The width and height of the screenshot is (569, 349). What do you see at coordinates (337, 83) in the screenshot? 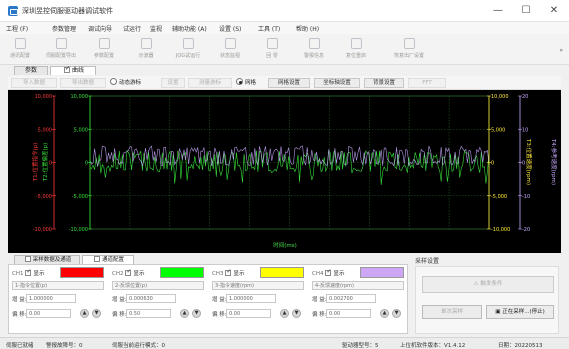
I see `axis-config-button: 坐标轴设置` at bounding box center [337, 83].